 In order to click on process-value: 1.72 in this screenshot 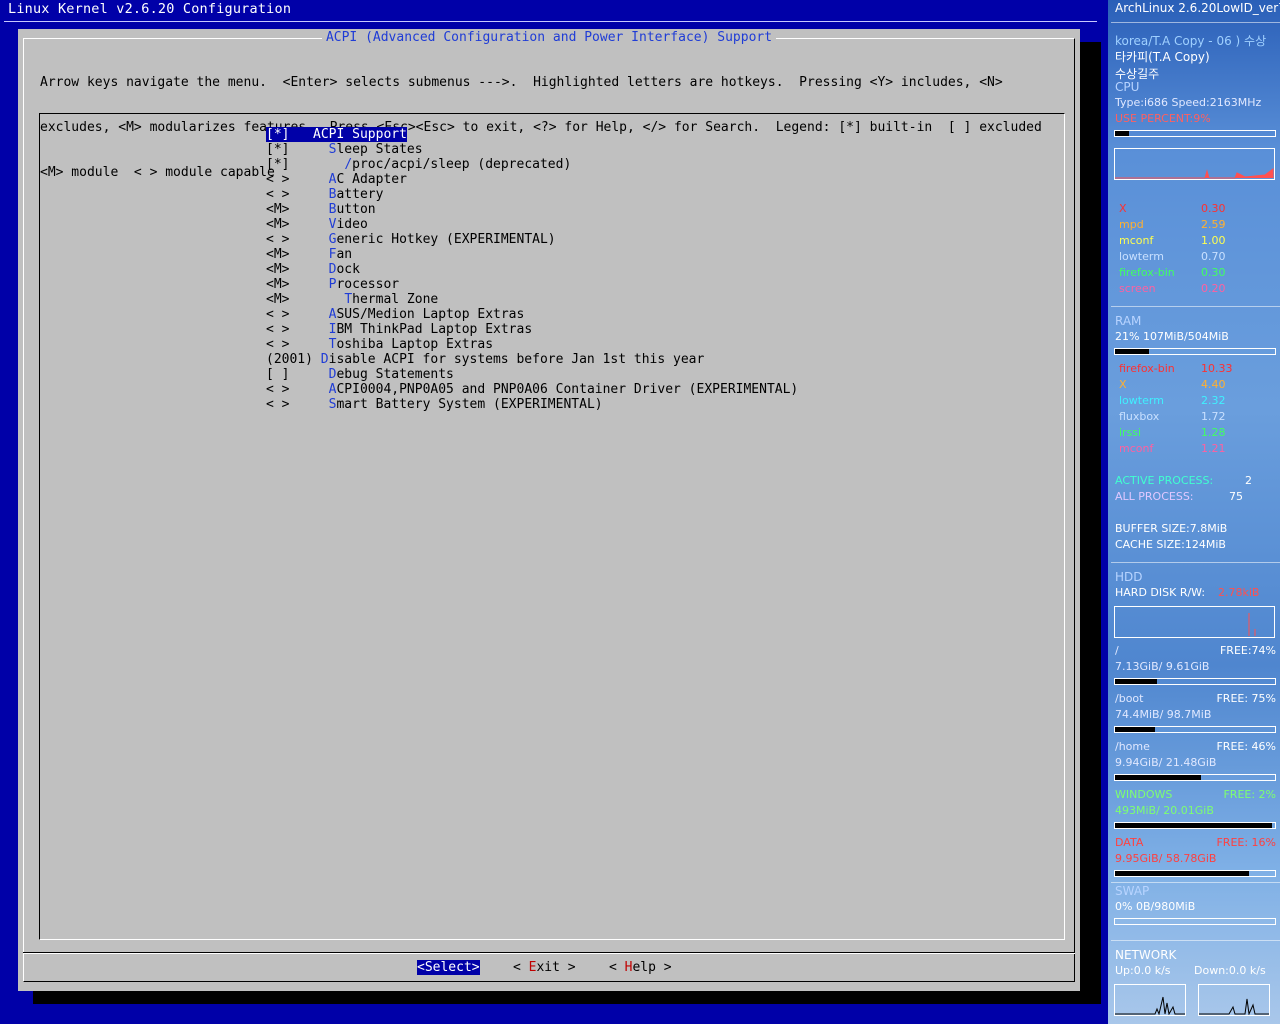, I will do `click(1213, 416)`.